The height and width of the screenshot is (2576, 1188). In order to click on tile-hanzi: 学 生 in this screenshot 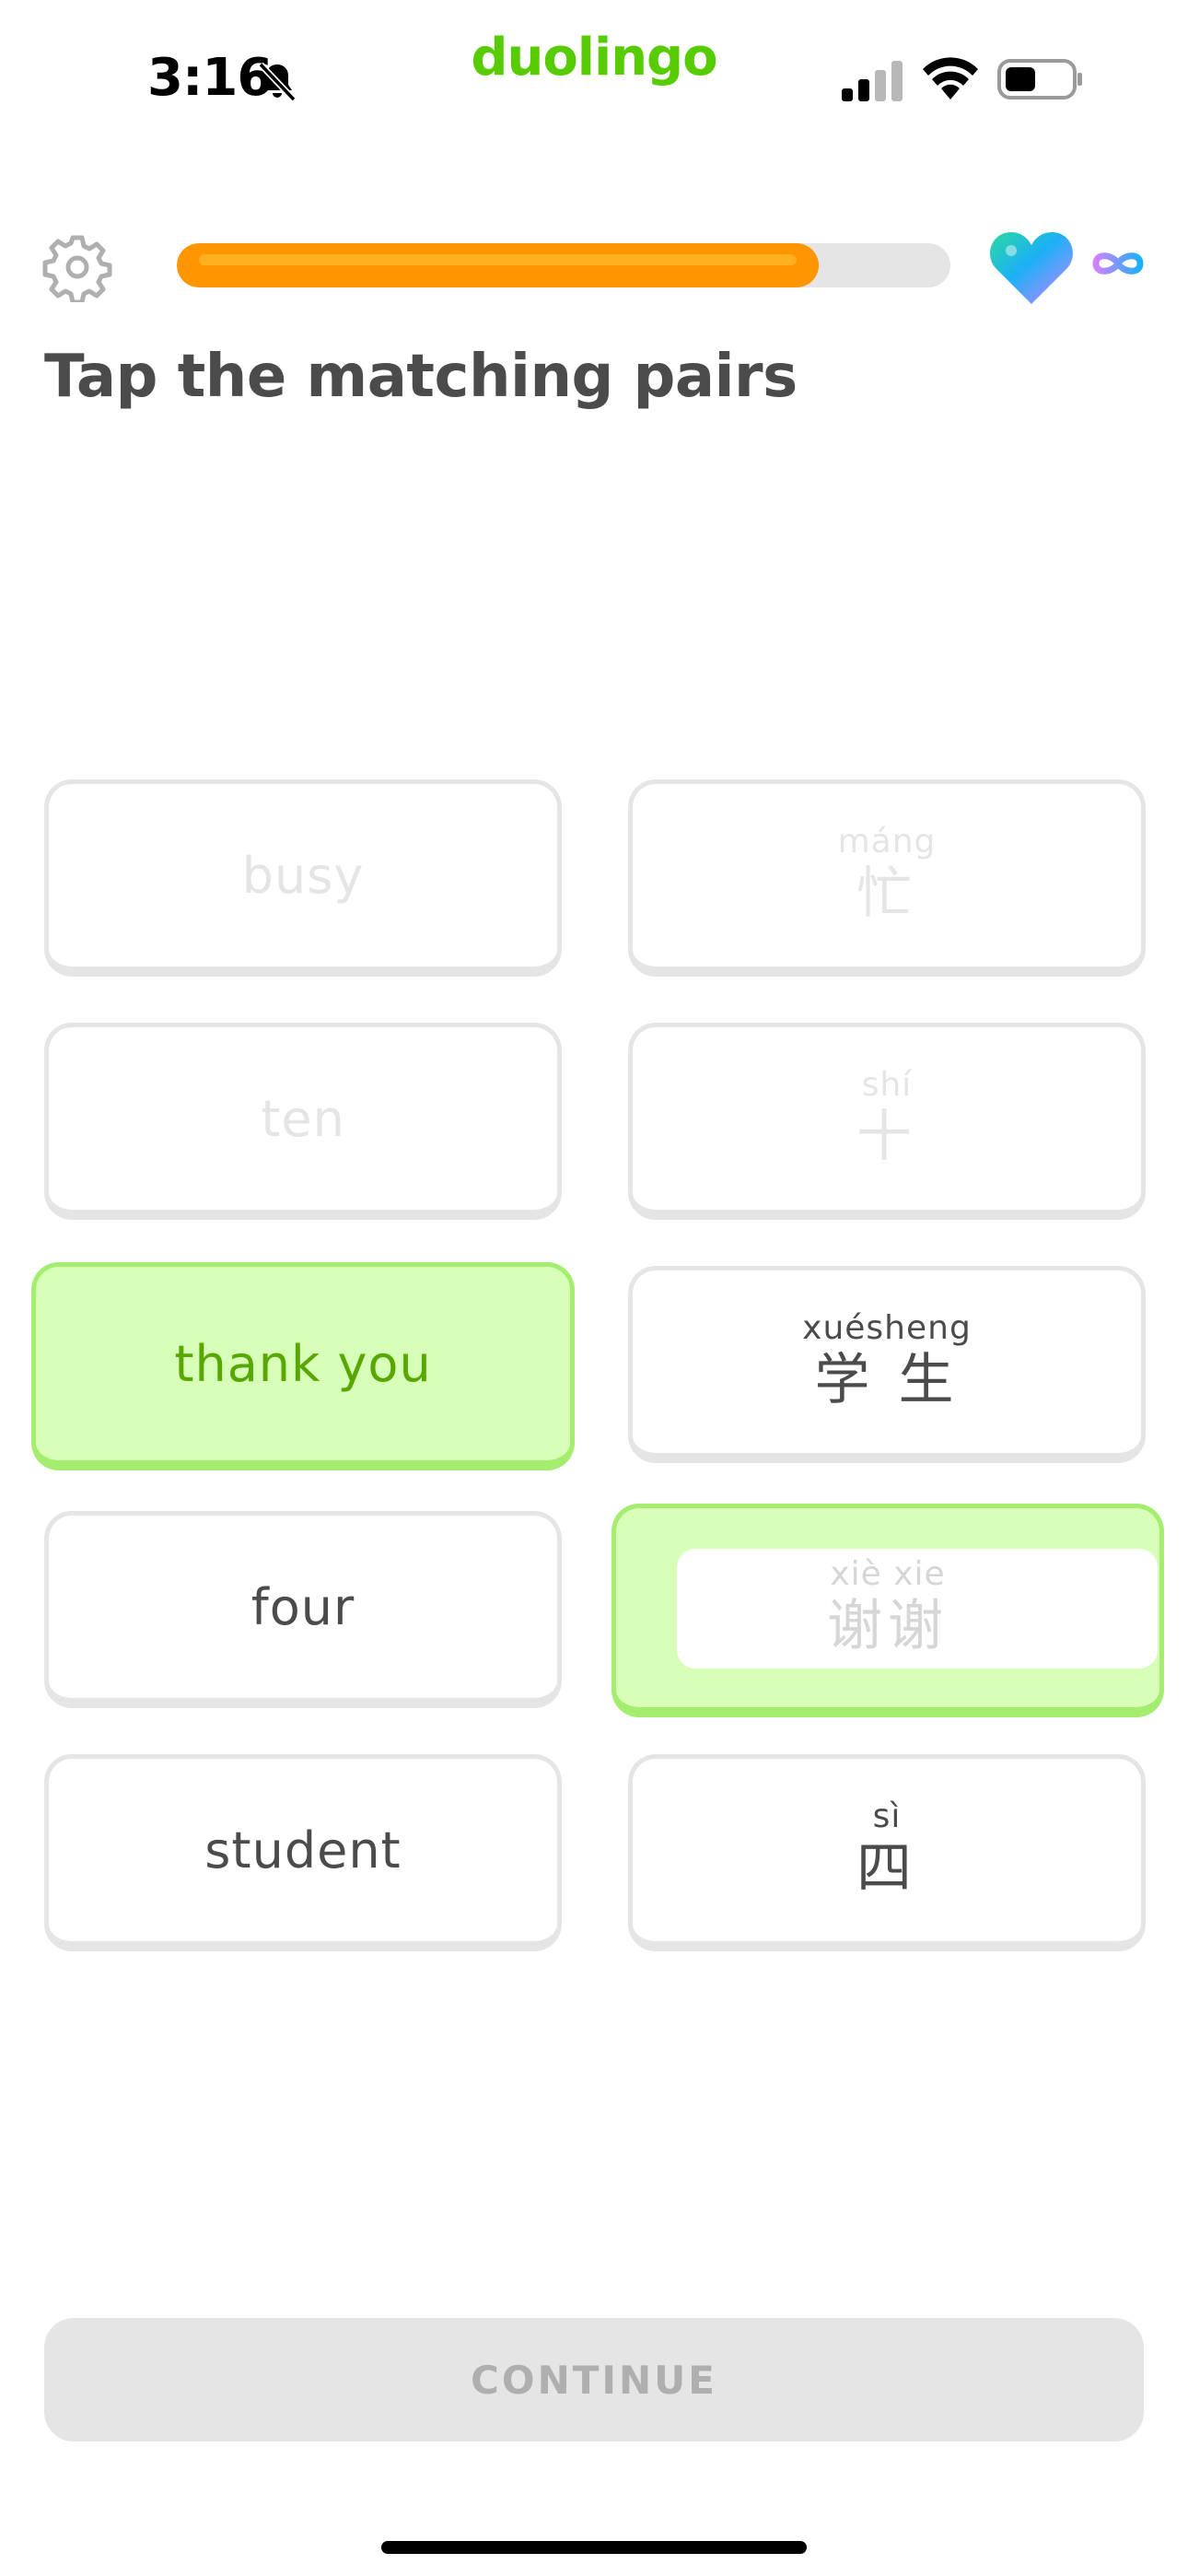, I will do `click(887, 1380)`.